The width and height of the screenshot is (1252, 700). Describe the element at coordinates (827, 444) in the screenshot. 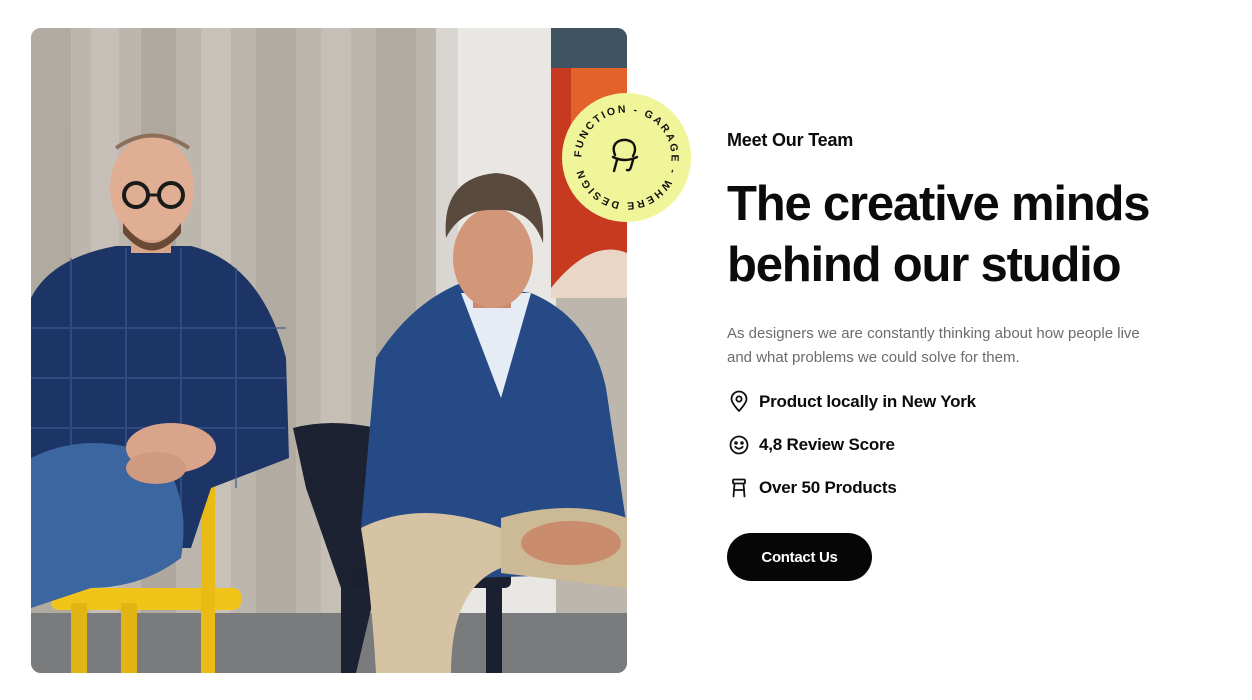

I see `feature-label: 4,8 Review Score` at that location.